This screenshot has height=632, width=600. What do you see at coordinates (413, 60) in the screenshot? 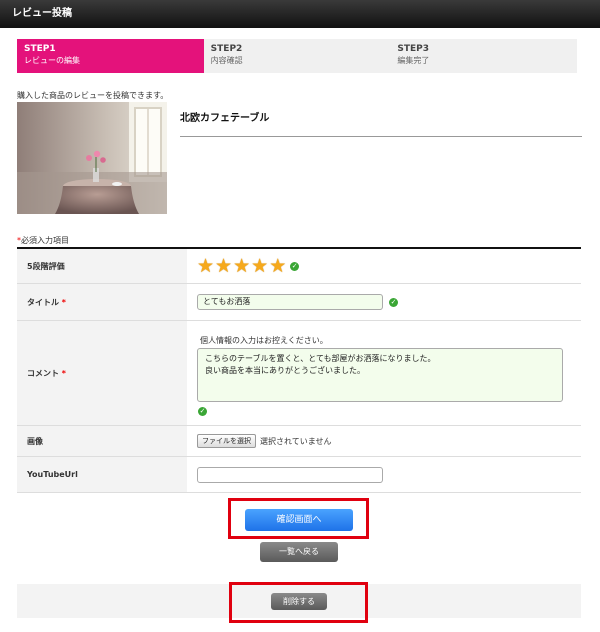
I see `step-3-label: 編集完了` at bounding box center [413, 60].